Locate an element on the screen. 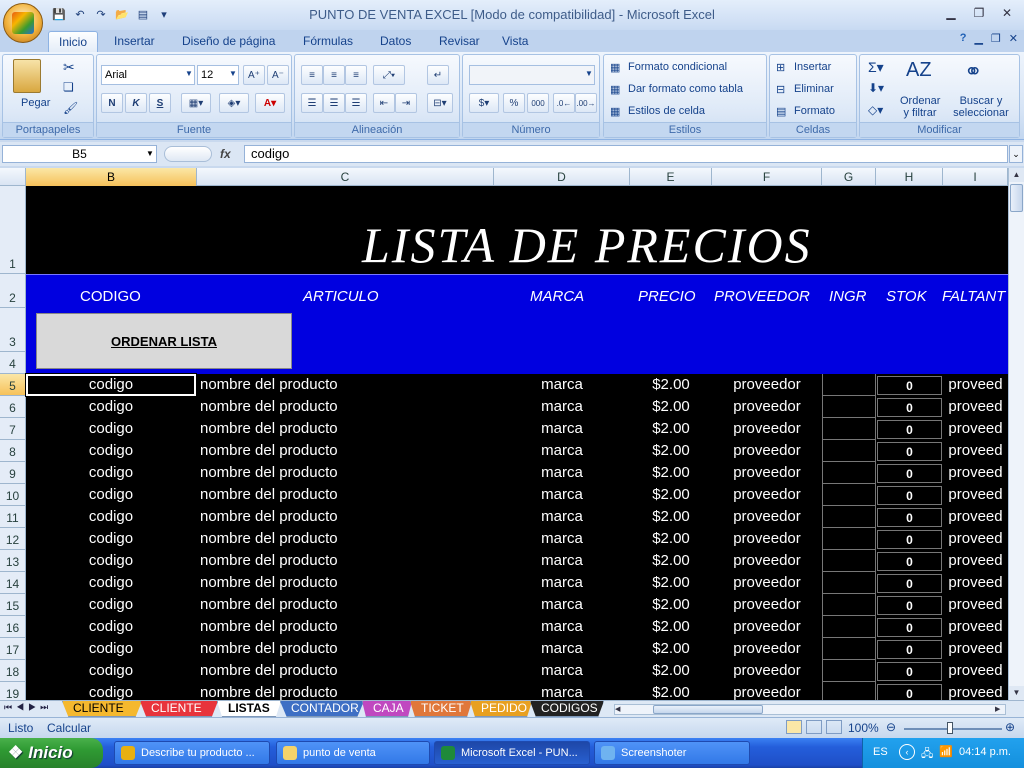  align-middle-icon: ≡ is located at coordinates (334, 75).